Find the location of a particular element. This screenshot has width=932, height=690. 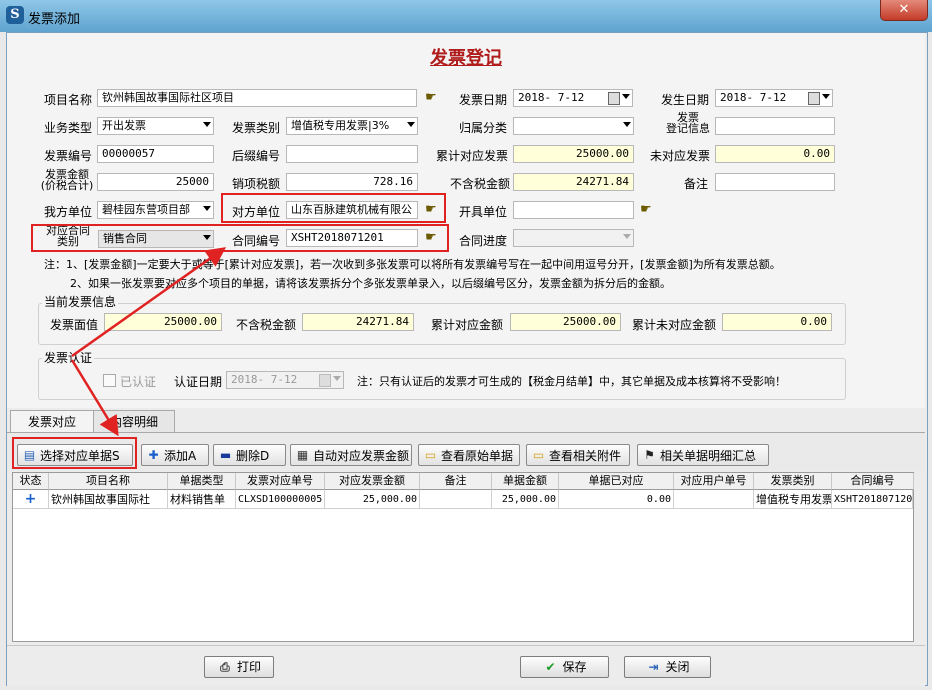

output-tax-field: 728.16 is located at coordinates (352, 182).